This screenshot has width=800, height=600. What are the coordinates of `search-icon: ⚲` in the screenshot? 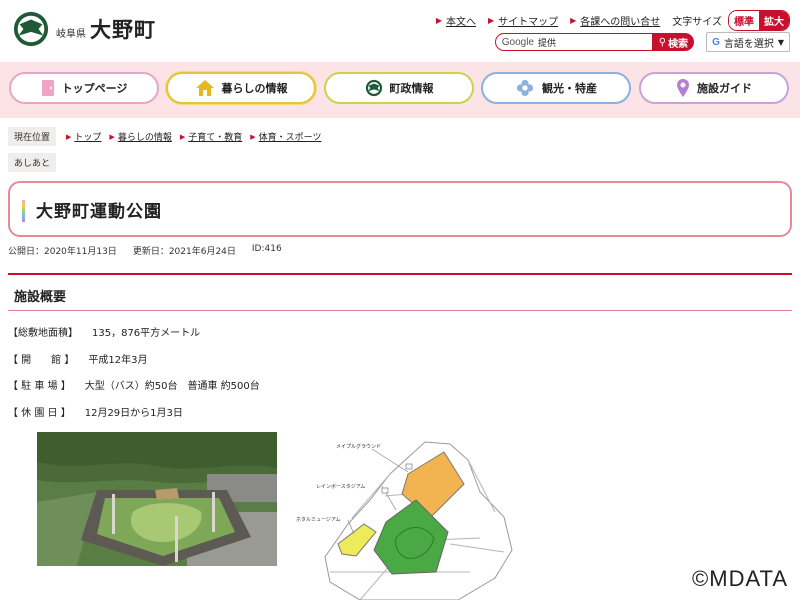 It's located at (662, 42).